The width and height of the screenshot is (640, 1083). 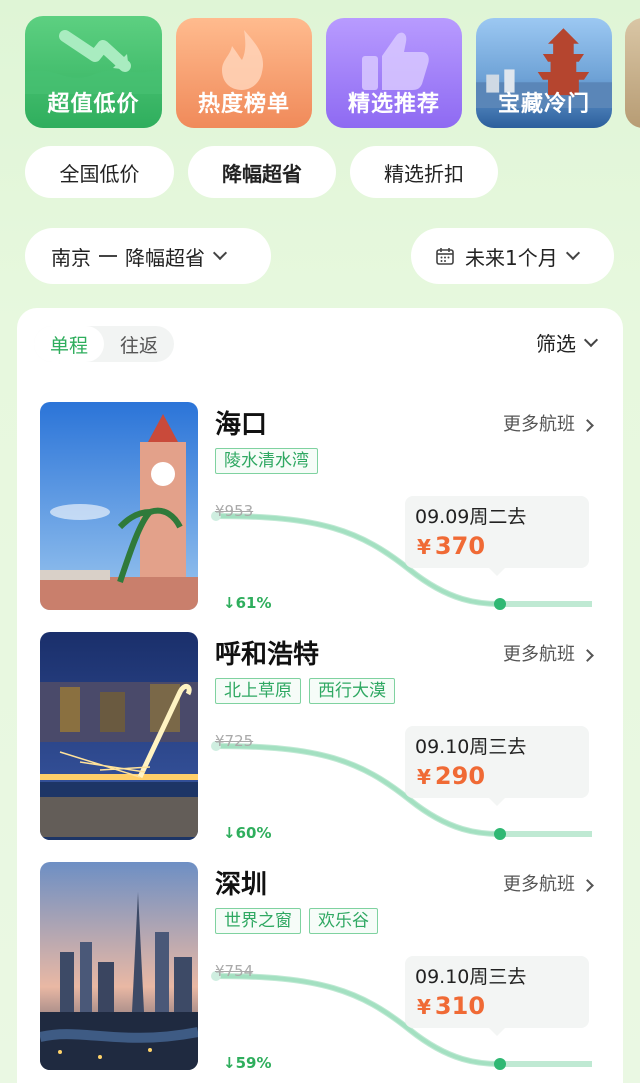 What do you see at coordinates (241, 885) in the screenshot?
I see `city-name: 深圳` at bounding box center [241, 885].